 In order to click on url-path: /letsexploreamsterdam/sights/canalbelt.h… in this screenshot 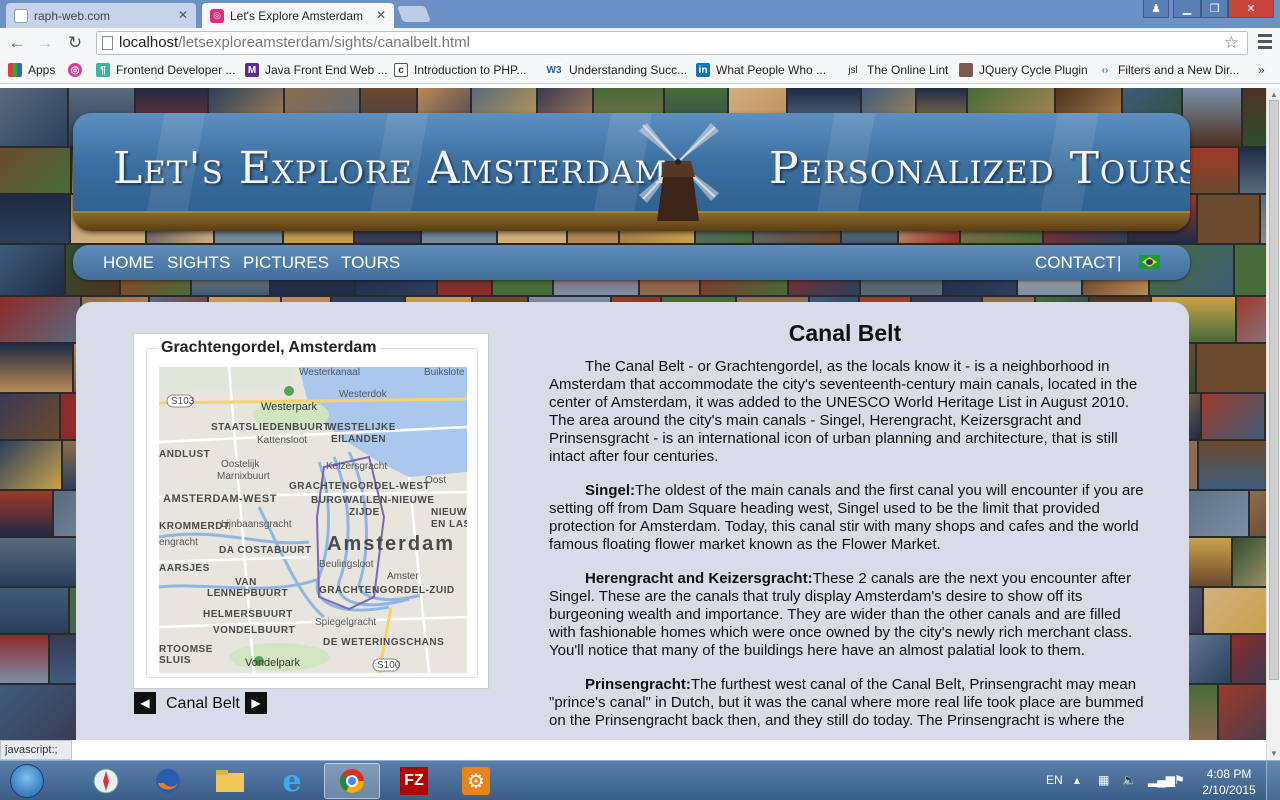, I will do `click(324, 42)`.